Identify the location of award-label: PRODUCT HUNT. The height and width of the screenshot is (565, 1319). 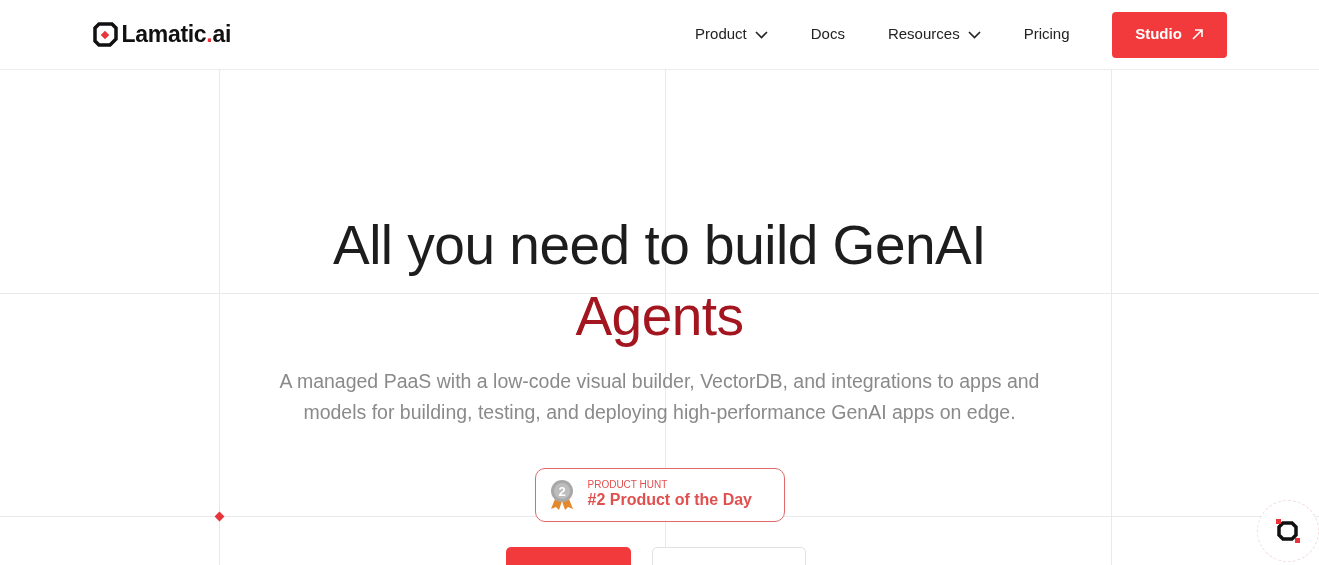
(628, 485).